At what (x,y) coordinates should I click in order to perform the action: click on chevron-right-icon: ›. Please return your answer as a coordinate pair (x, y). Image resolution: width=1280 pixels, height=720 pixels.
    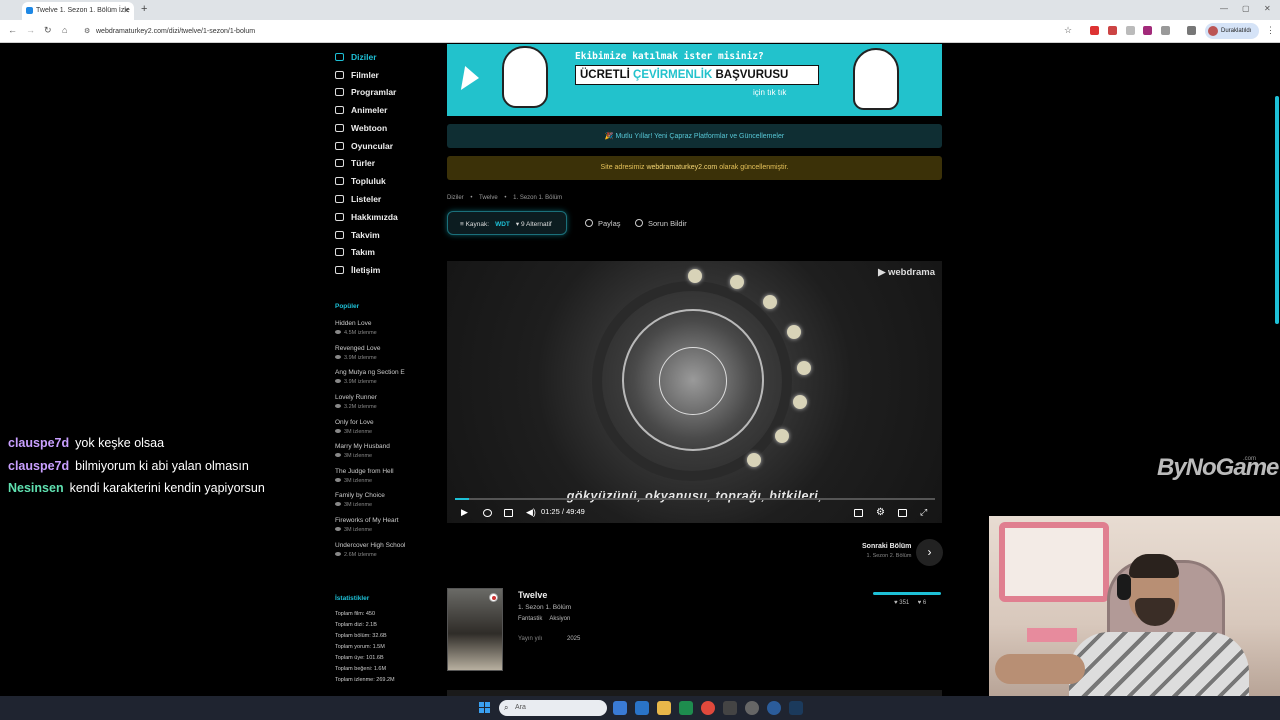
    Looking at the image, I should click on (929, 552).